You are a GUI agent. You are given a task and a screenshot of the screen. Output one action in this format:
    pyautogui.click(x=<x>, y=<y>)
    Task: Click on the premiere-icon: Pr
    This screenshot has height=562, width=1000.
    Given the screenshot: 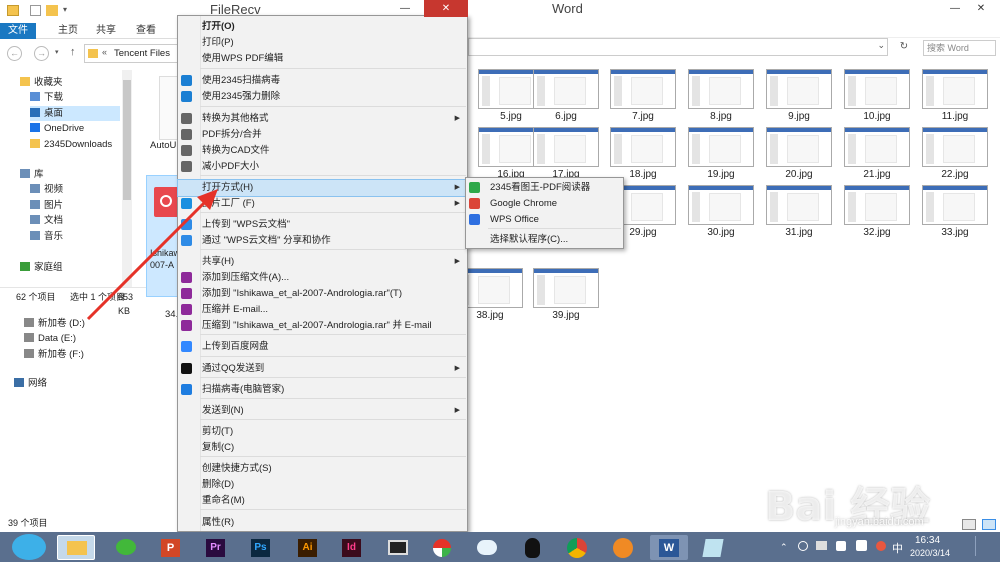 What is the action you would take?
    pyautogui.click(x=215, y=547)
    